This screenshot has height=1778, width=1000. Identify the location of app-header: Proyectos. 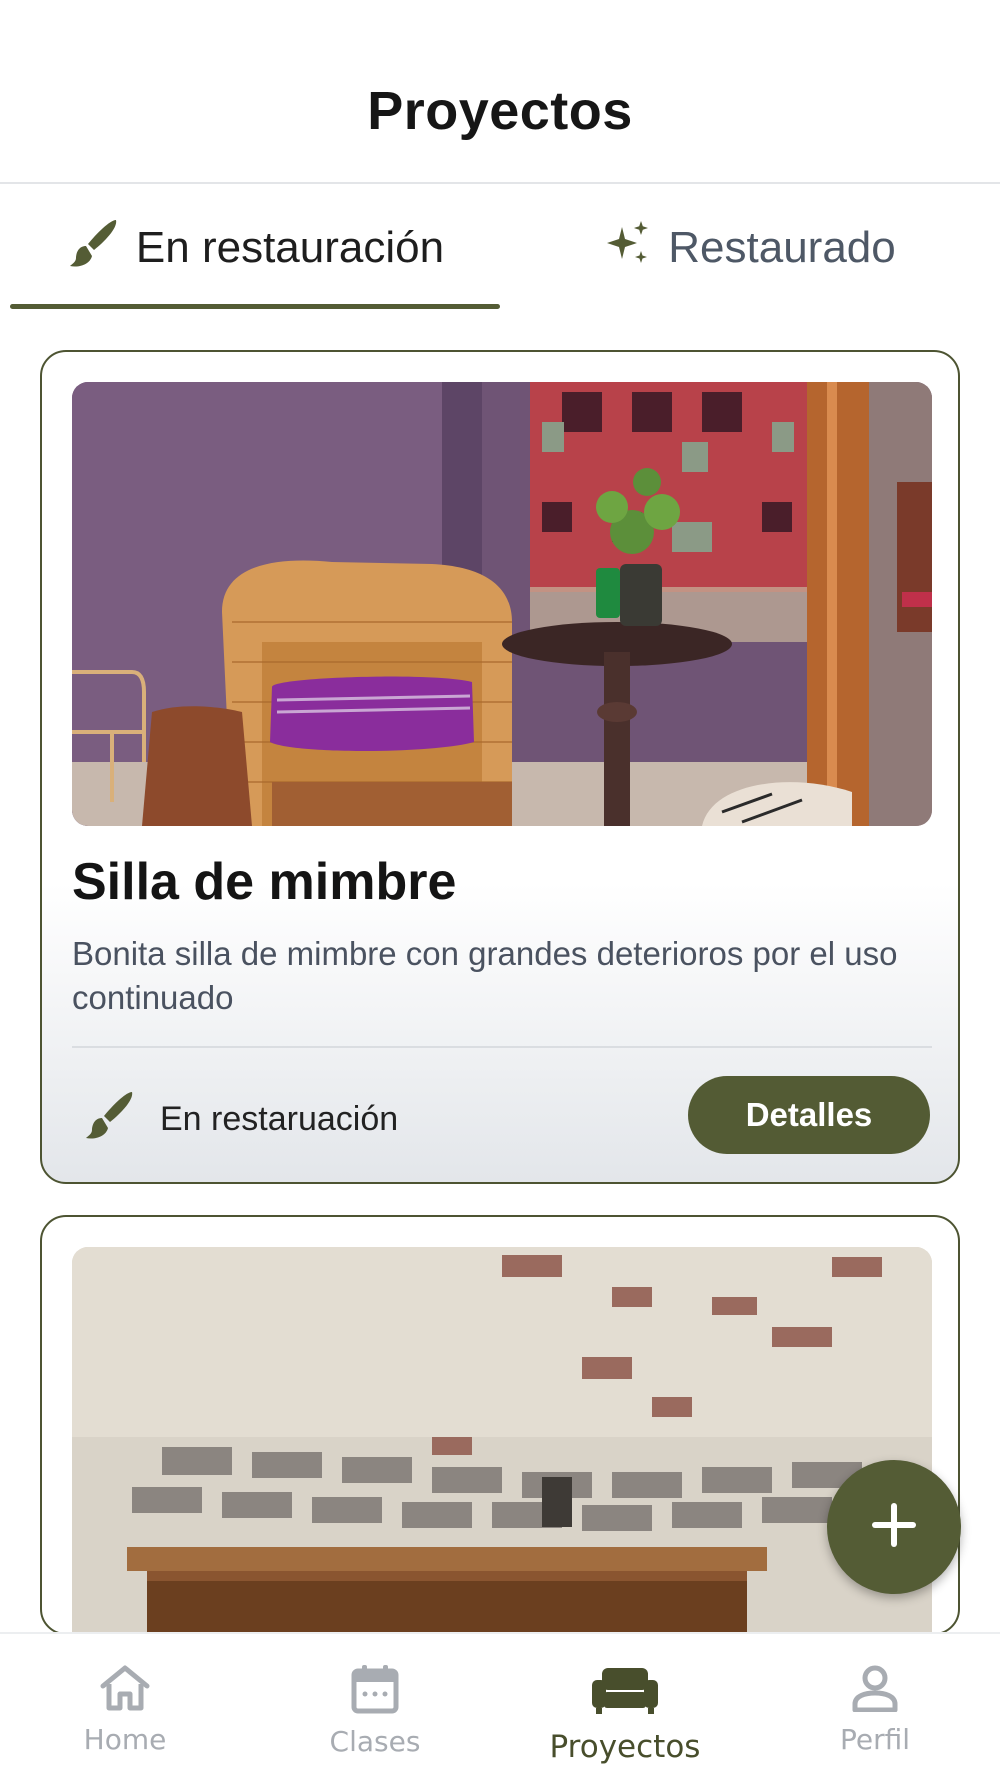
(500, 92).